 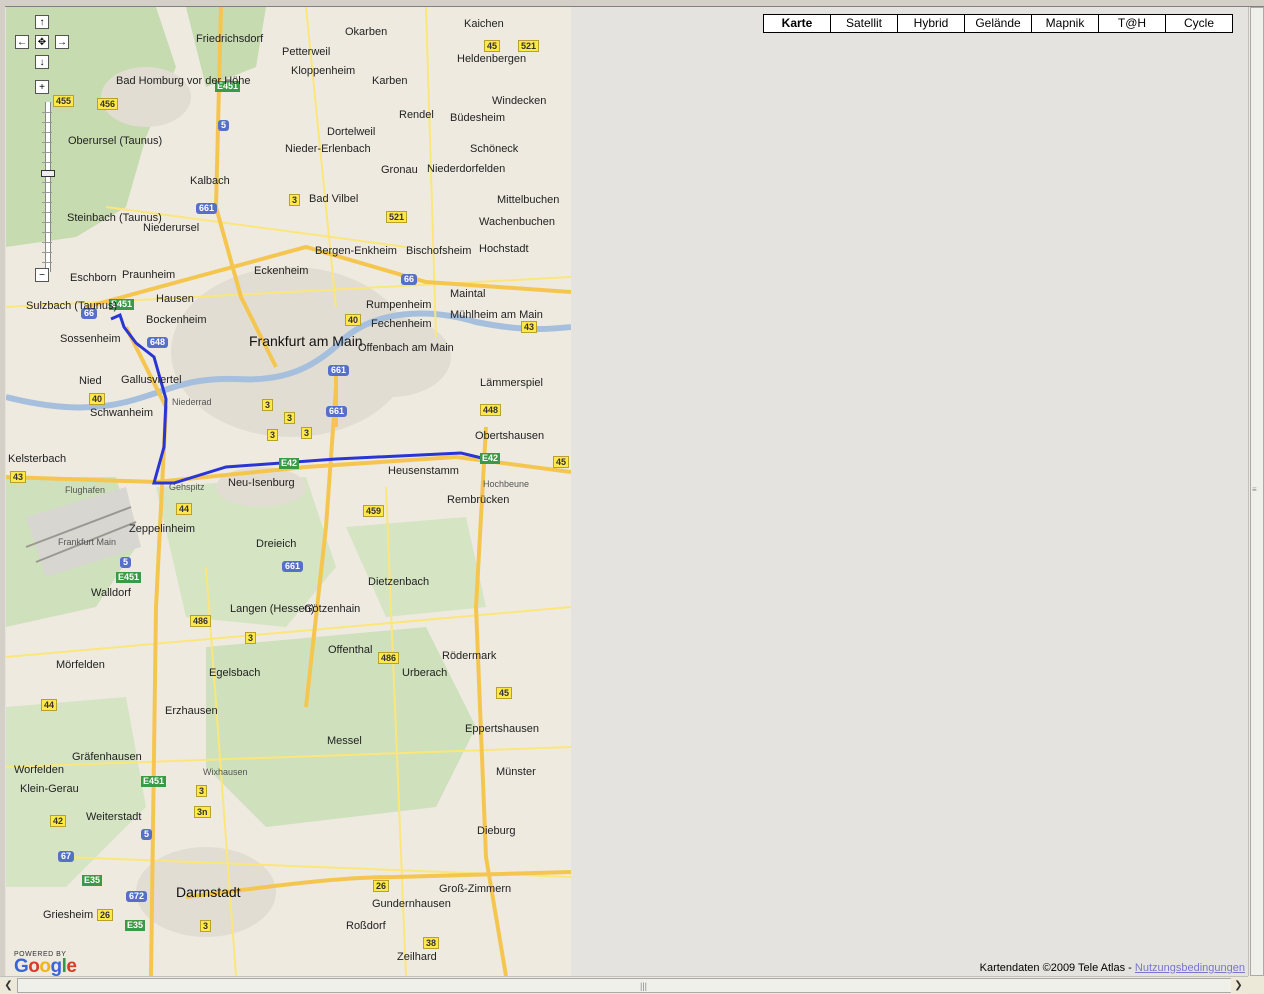 What do you see at coordinates (390, 81) in the screenshot?
I see `town-label-karben: Karben` at bounding box center [390, 81].